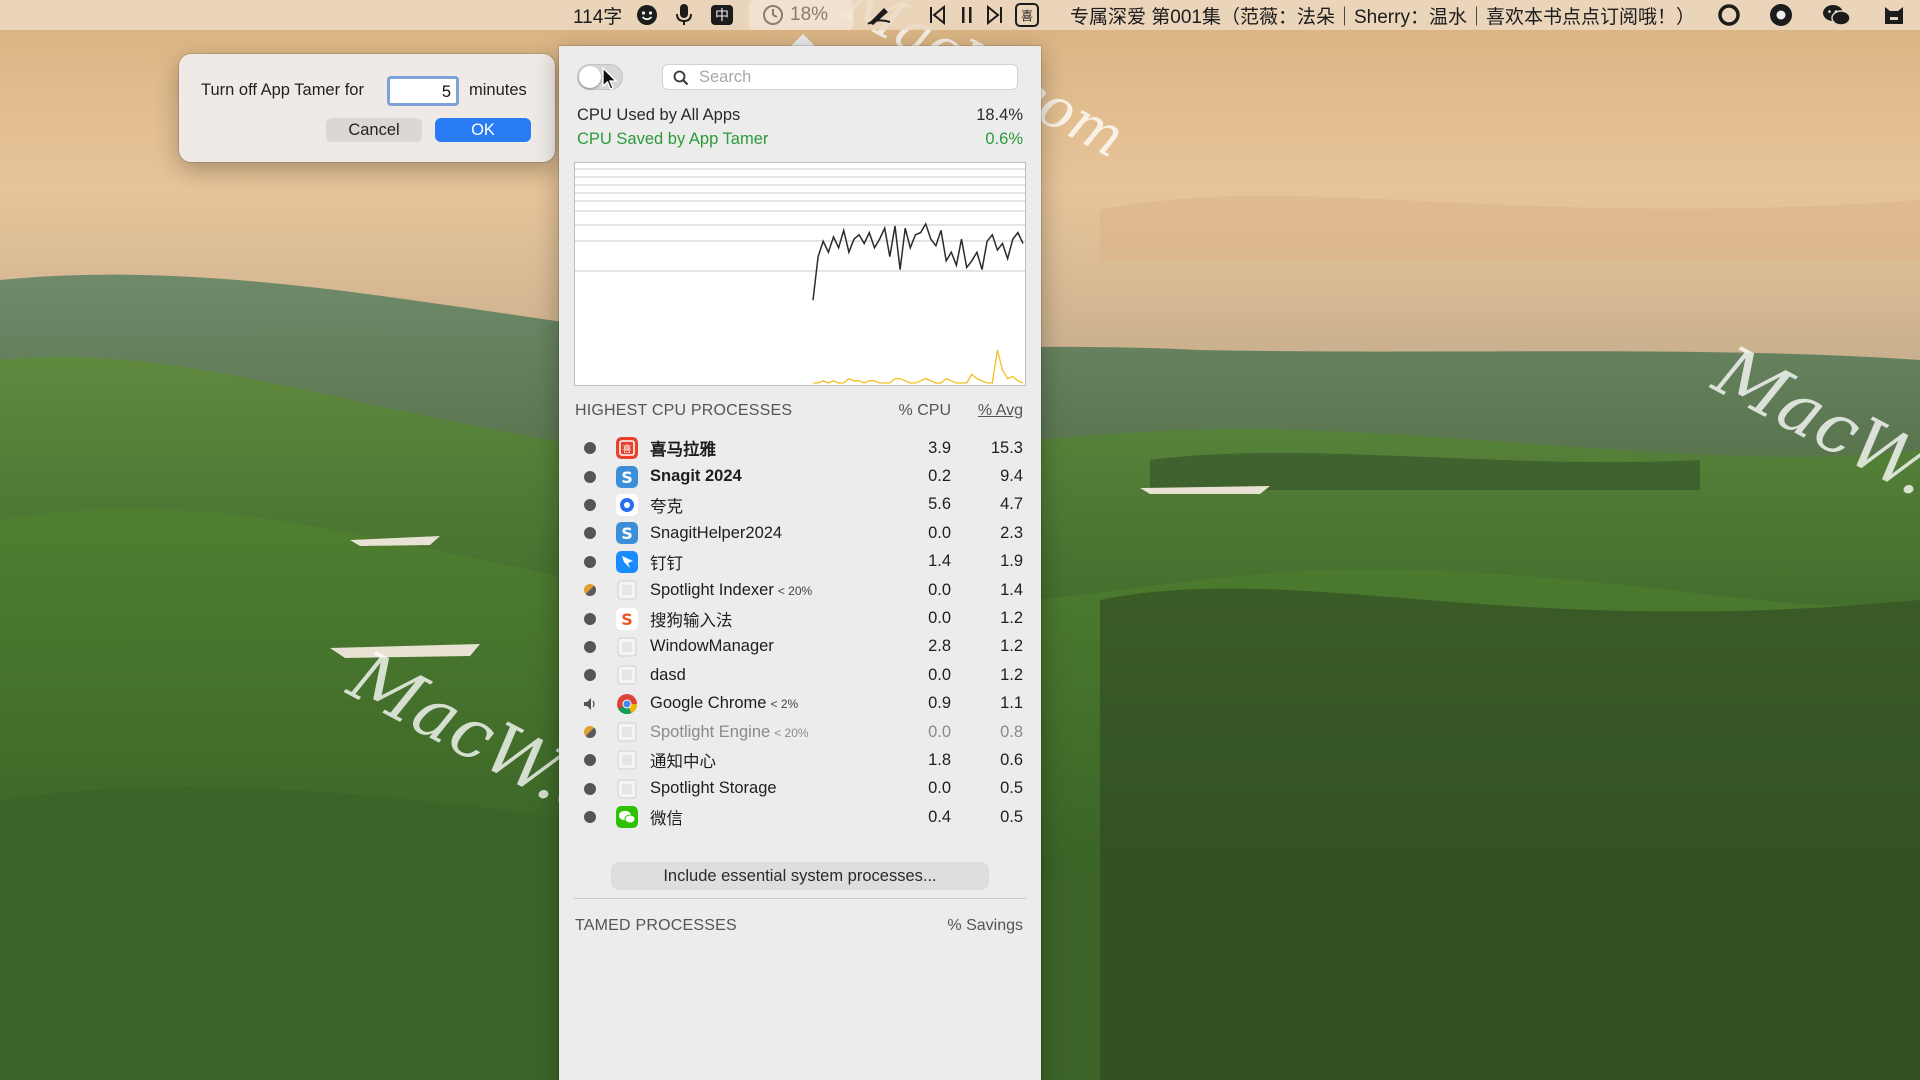 This screenshot has height=1080, width=1920. I want to click on process-row: 微信 0.4 0.5, so click(799, 817).